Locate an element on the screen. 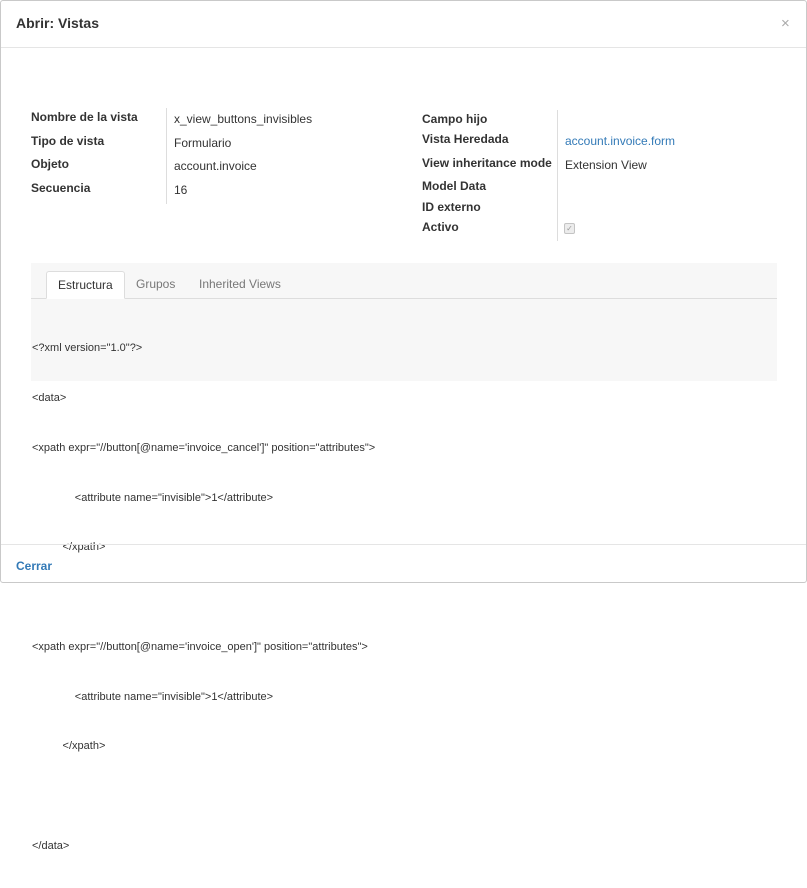 The height and width of the screenshot is (888, 807). tab-estructura: Estructura is located at coordinates (85, 285).